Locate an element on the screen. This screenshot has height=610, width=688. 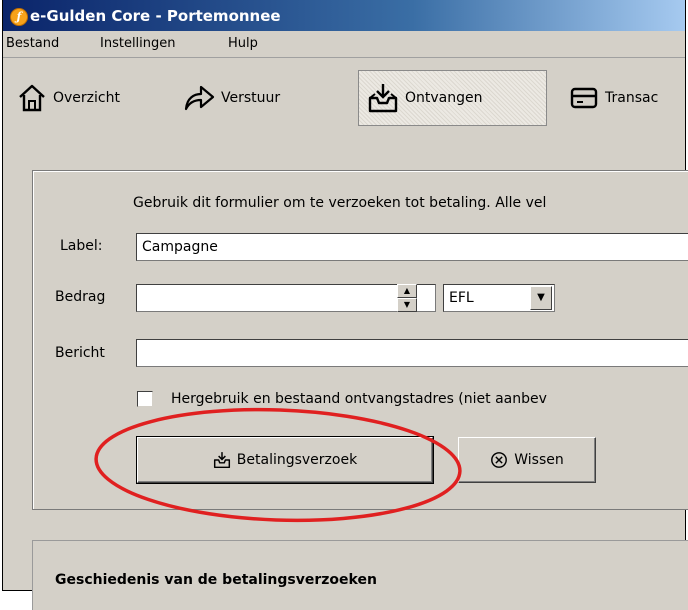
tab-receive: Ontvangen is located at coordinates (452, 98).